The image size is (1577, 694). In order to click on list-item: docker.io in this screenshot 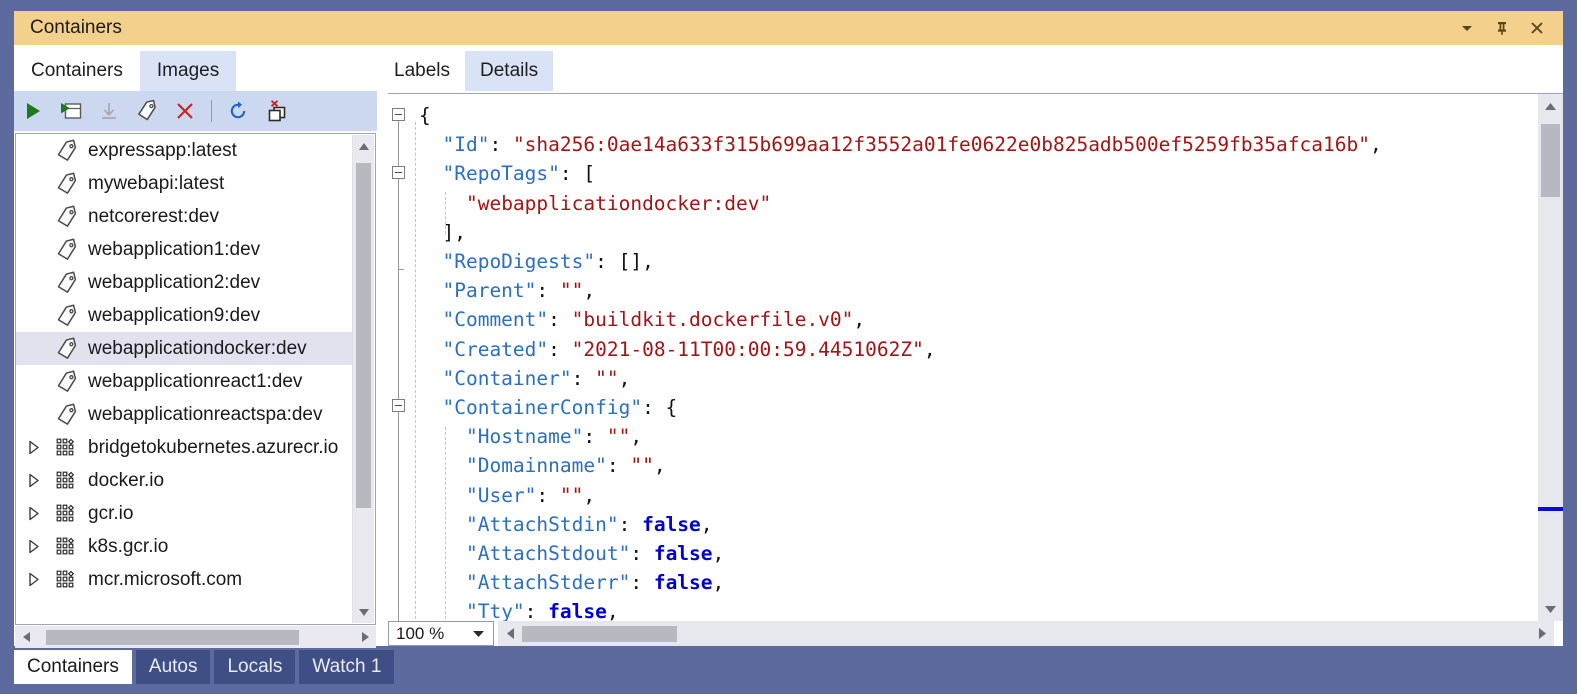, I will do `click(186, 480)`.